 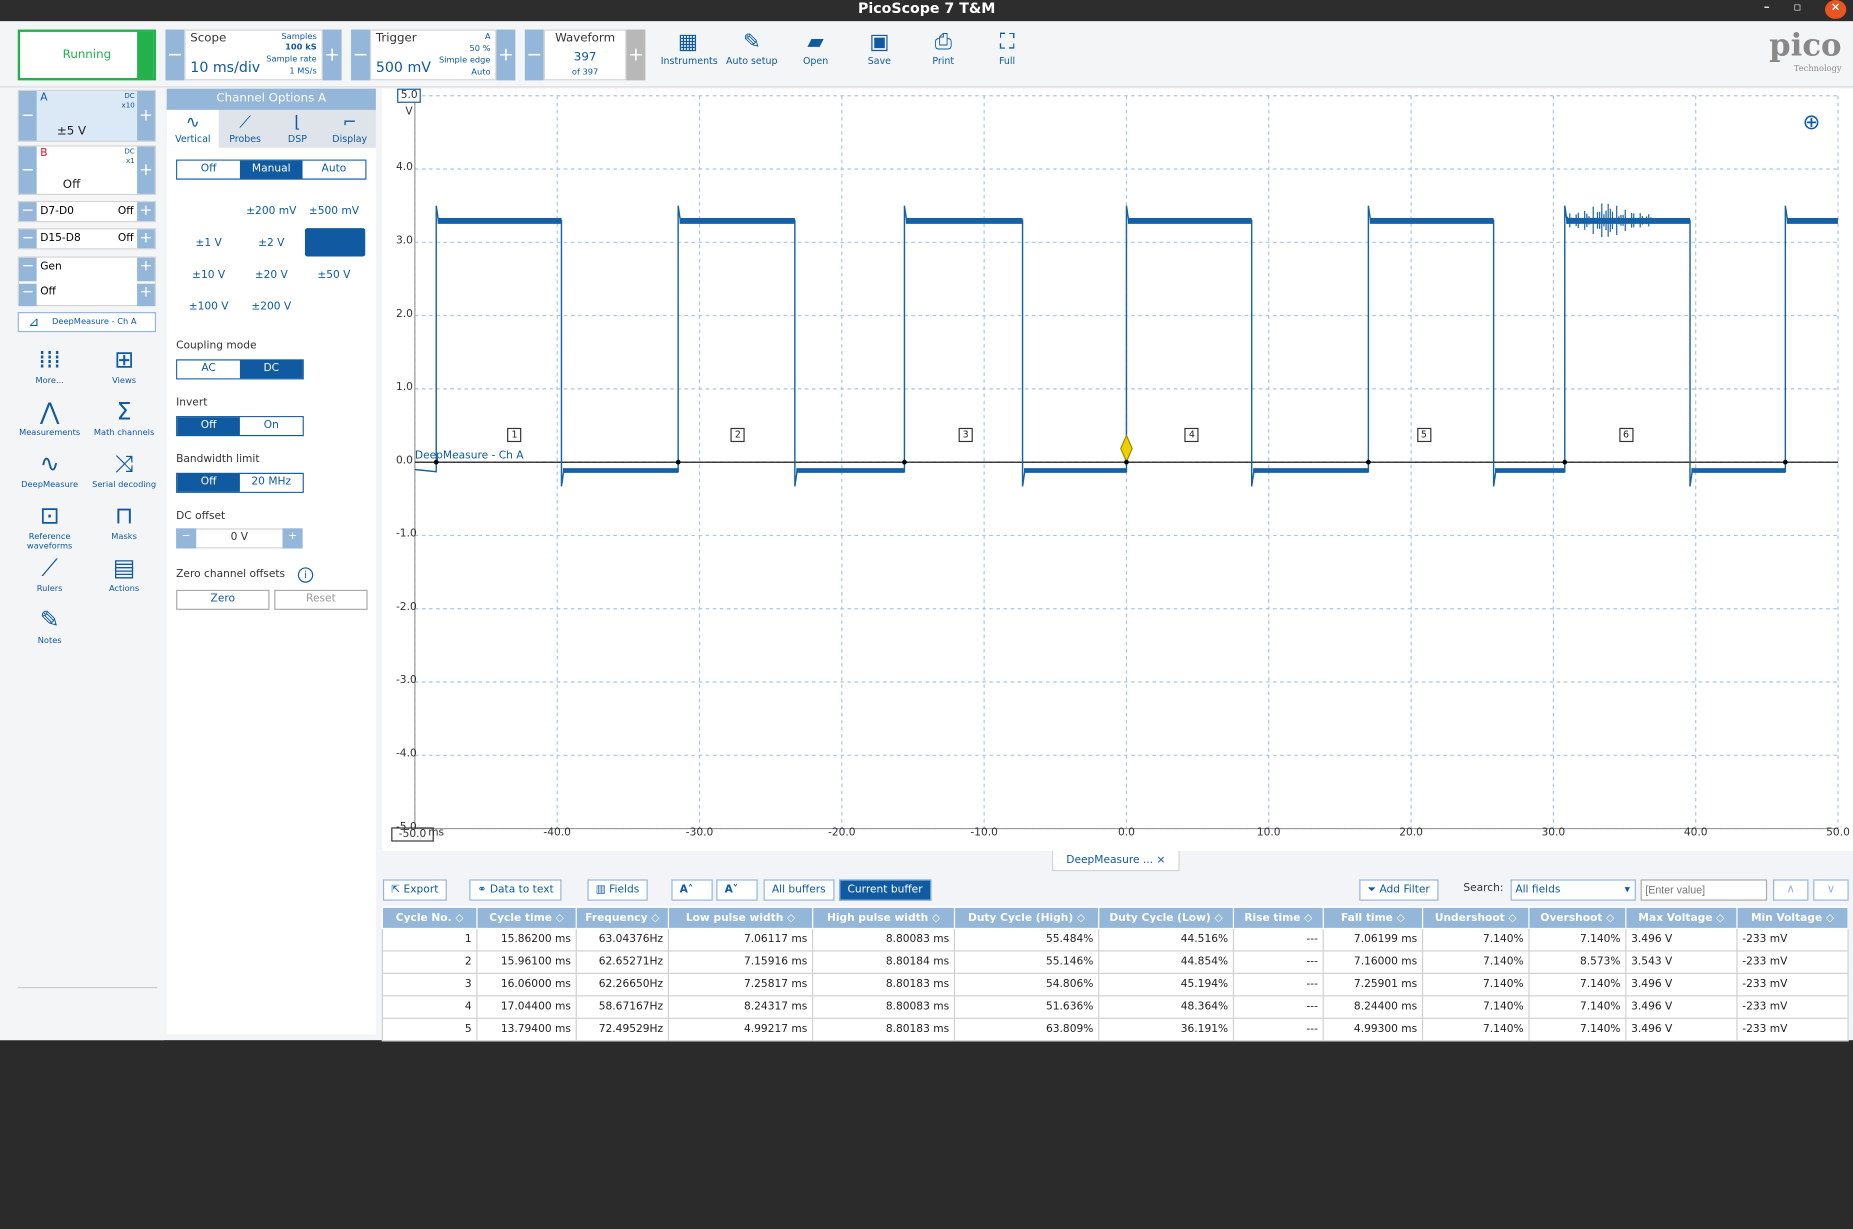 I want to click on range-500mv: ±500 mV, so click(x=334, y=212).